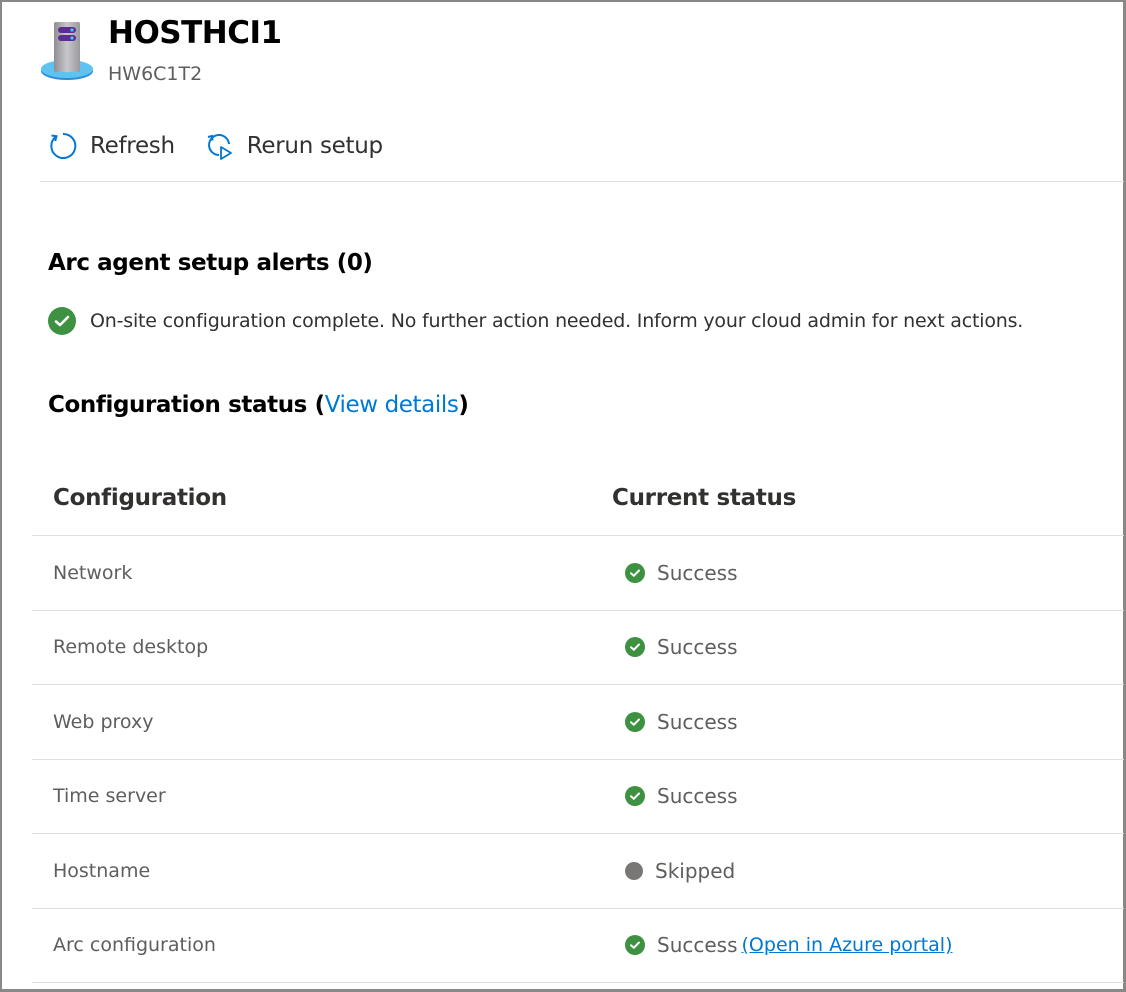  I want to click on alerts-heading: Arc agent setup alerts (0), so click(210, 263).